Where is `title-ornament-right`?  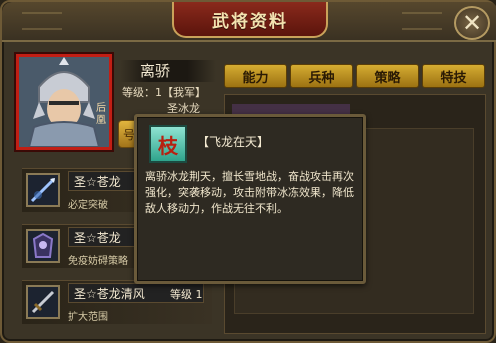
title-ornament-right is located at coordinates (422, 21).